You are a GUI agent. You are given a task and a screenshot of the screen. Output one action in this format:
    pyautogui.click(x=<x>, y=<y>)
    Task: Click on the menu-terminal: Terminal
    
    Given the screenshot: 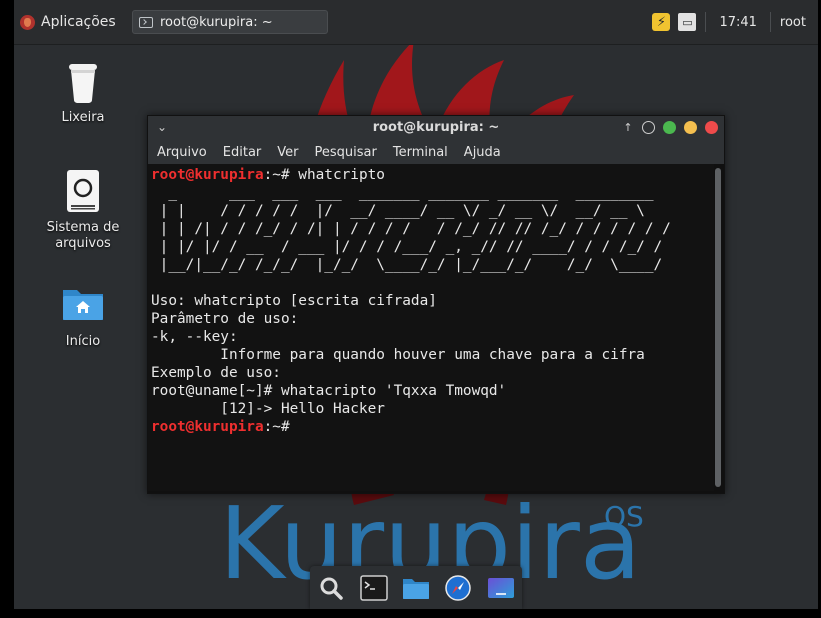 What is the action you would take?
    pyautogui.click(x=420, y=152)
    